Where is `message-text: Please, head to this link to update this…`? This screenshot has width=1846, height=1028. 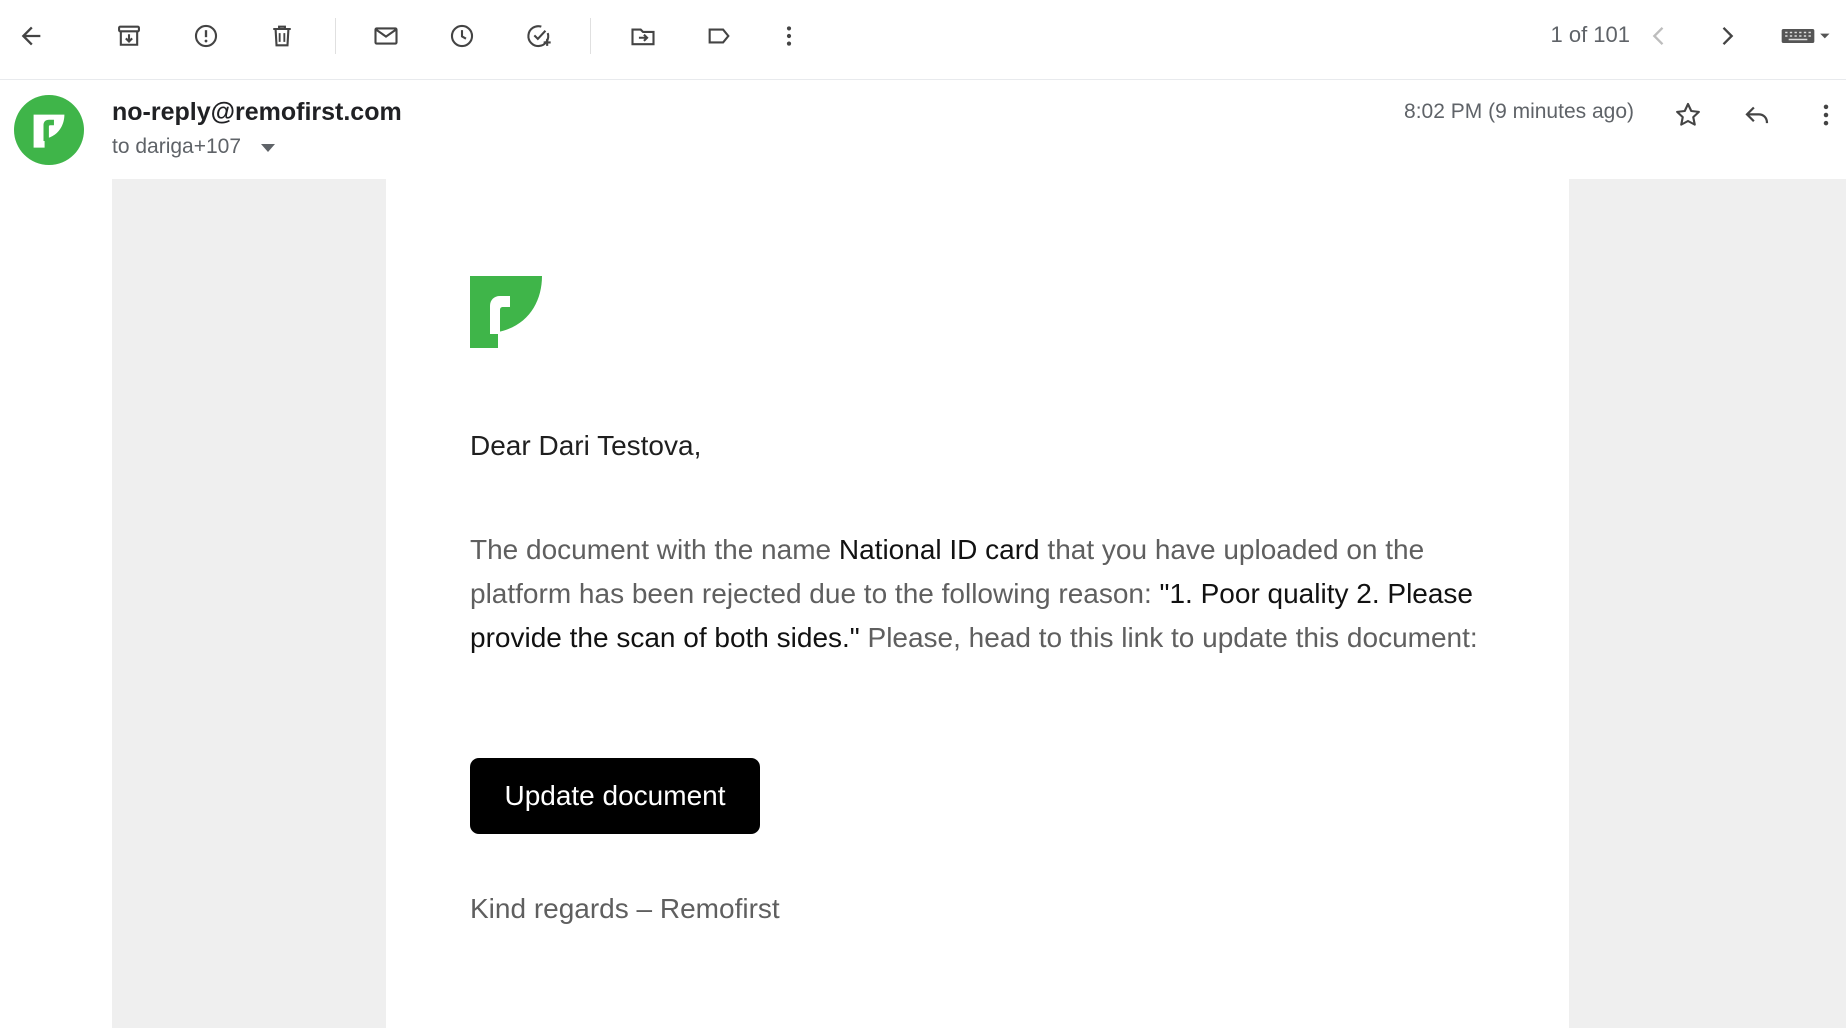
message-text: Please, head to this link to update this… is located at coordinates (1168, 637).